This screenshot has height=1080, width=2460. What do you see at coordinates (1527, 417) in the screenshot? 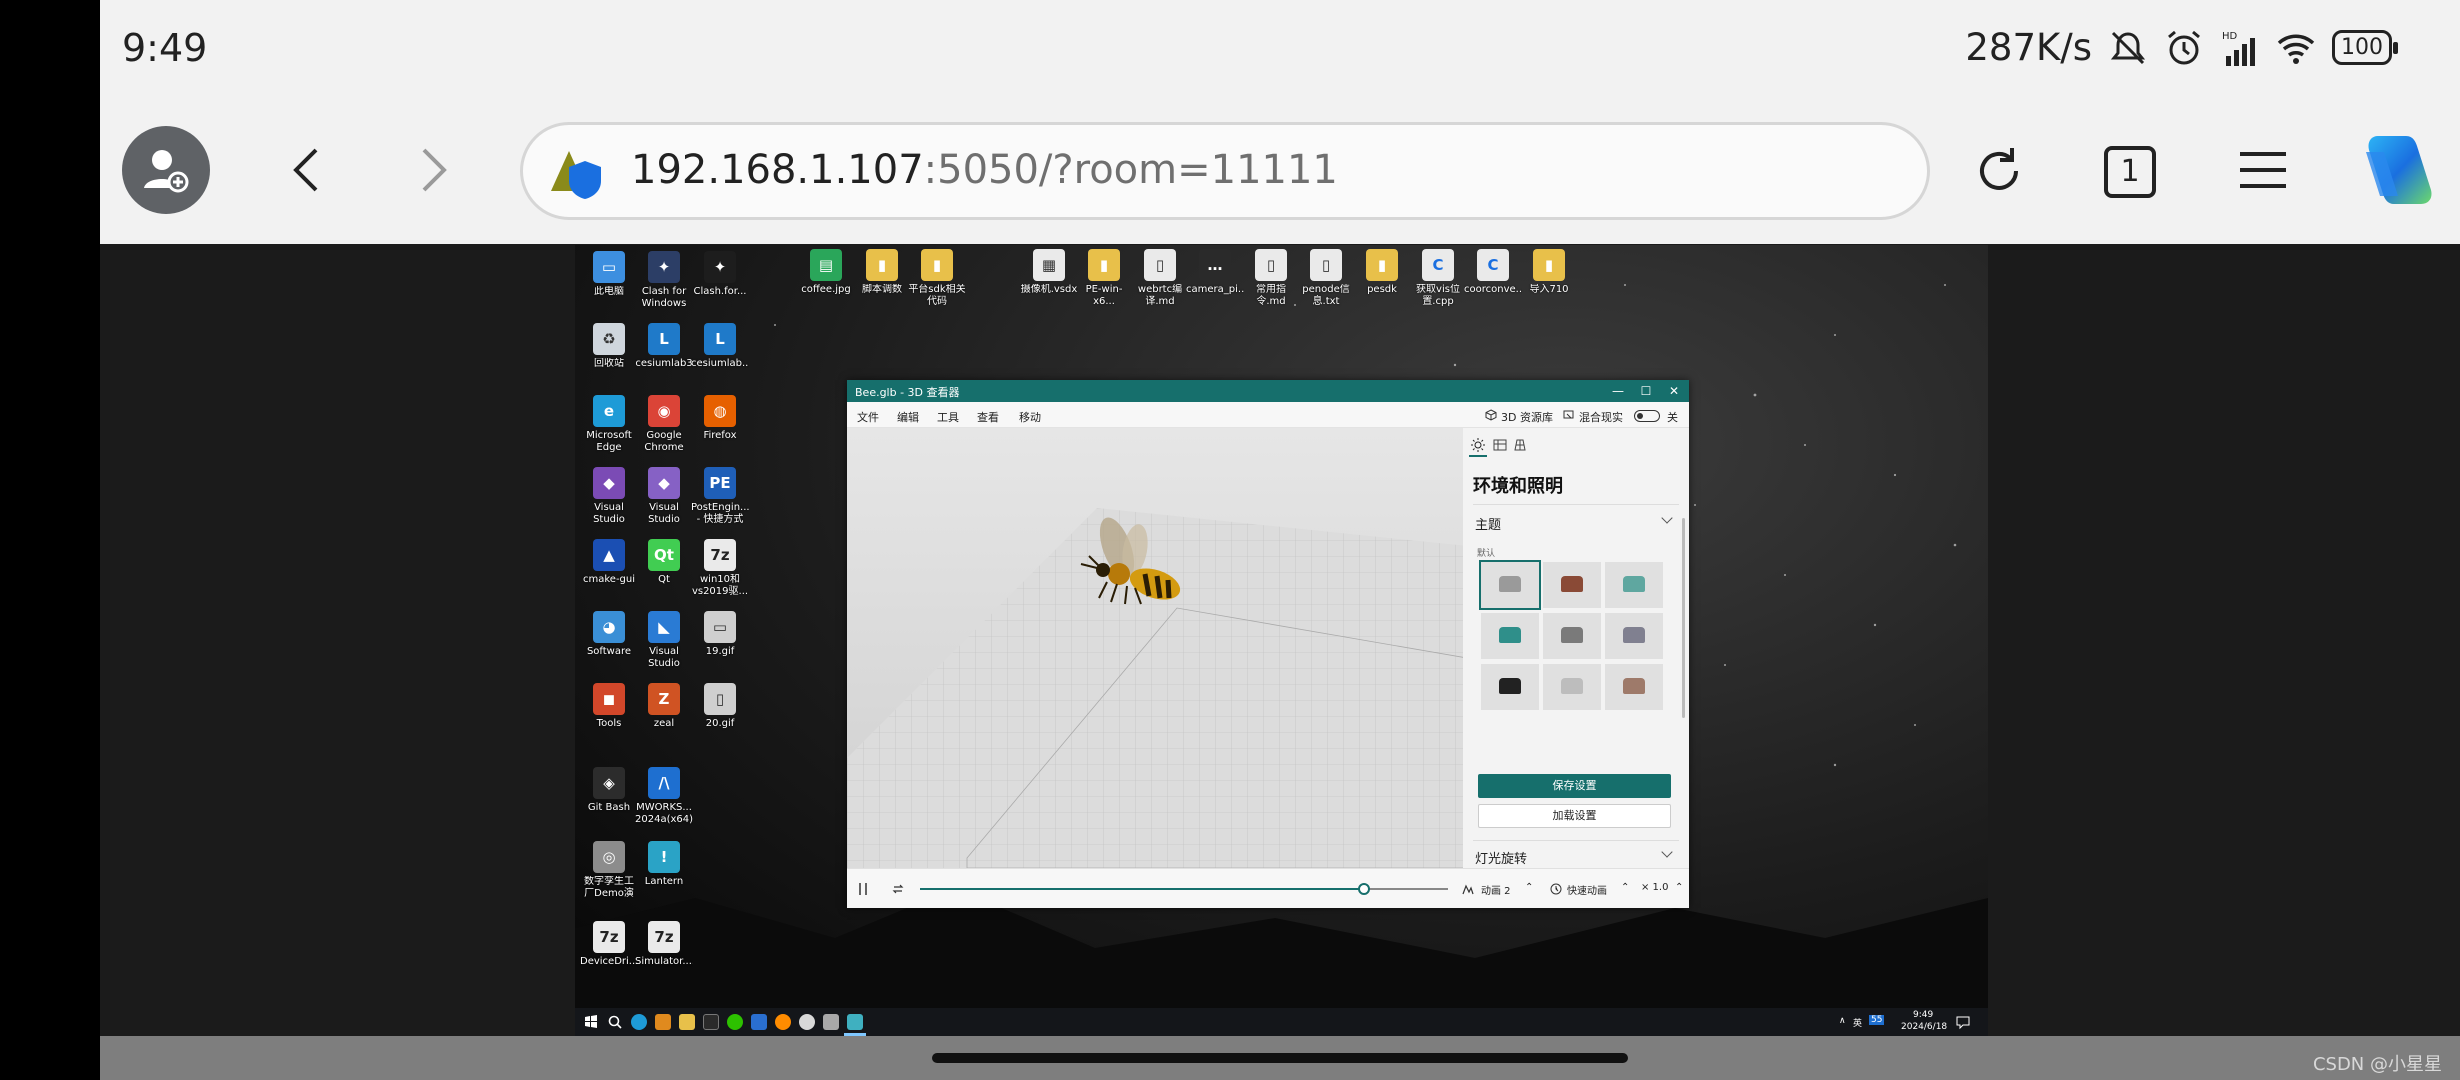
I see `library-button: 3D 资源库` at bounding box center [1527, 417].